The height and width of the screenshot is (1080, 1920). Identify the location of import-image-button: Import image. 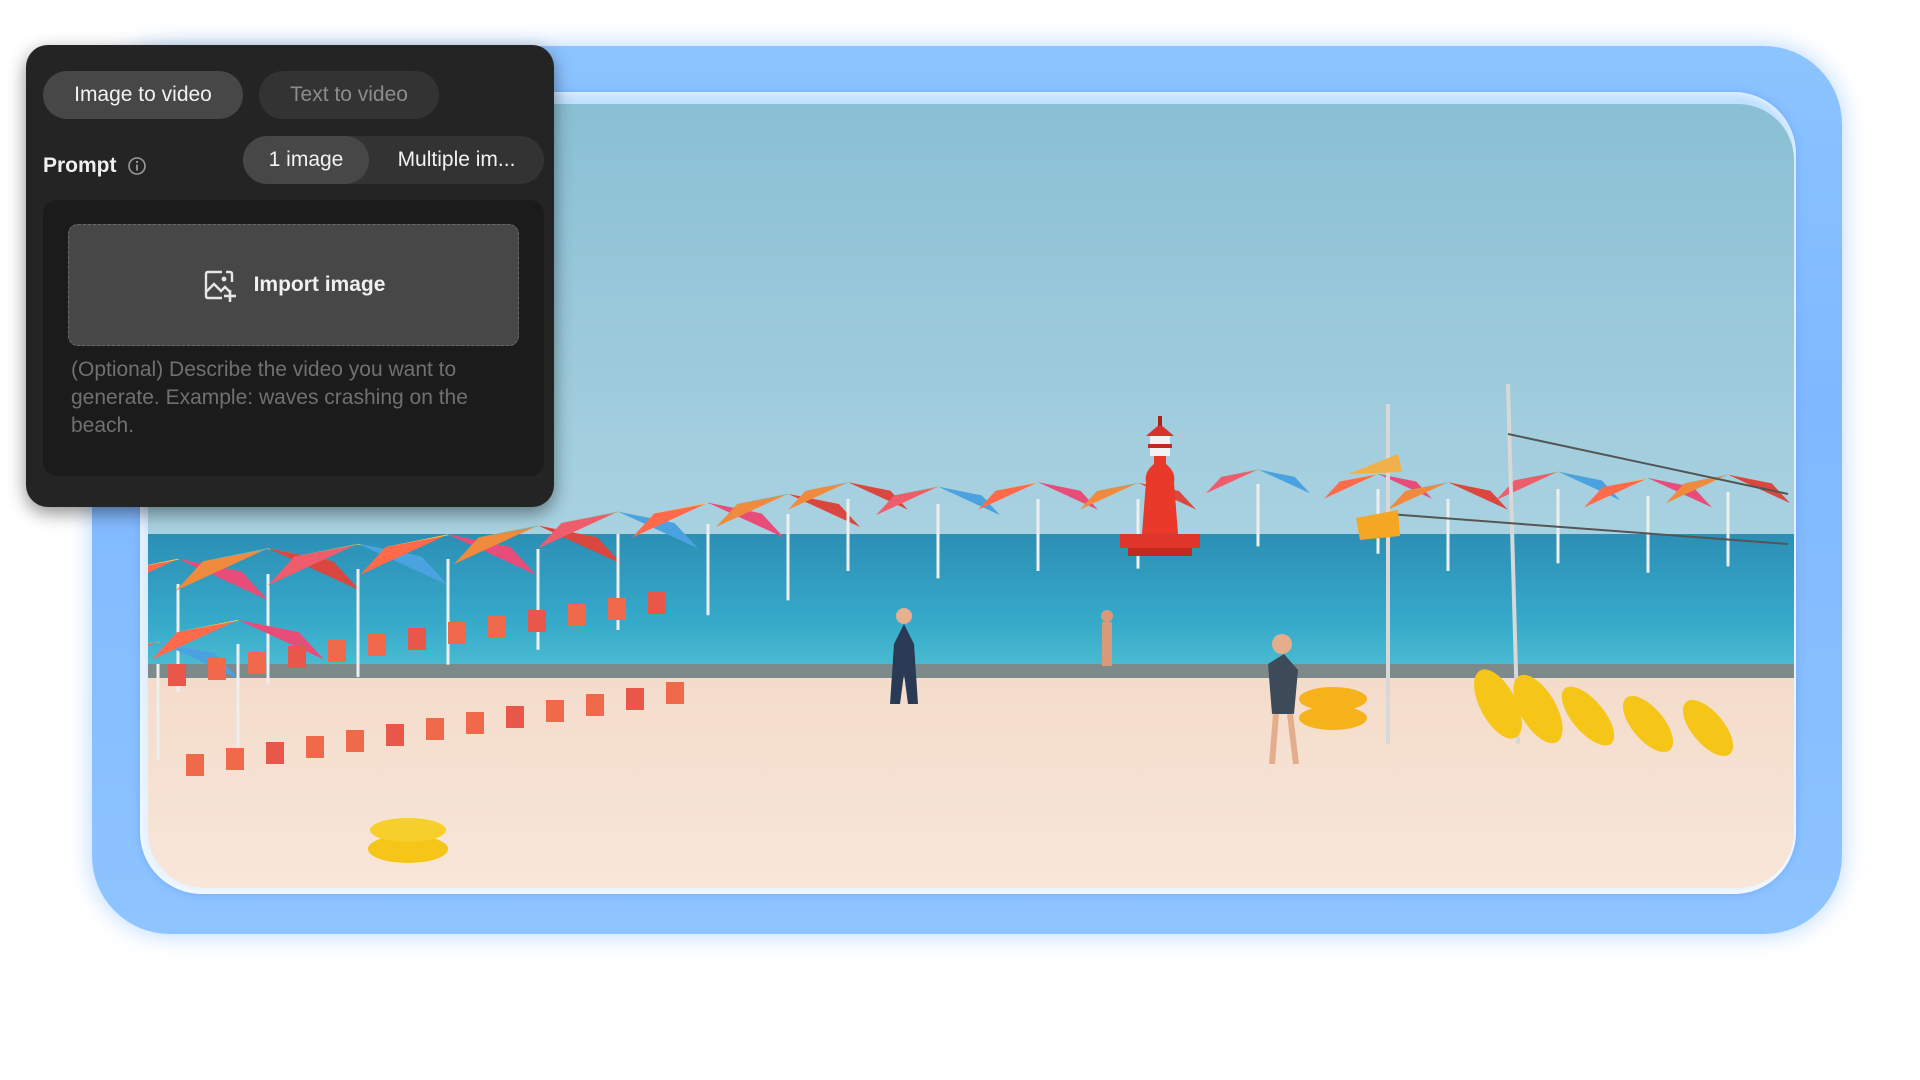
(293, 285).